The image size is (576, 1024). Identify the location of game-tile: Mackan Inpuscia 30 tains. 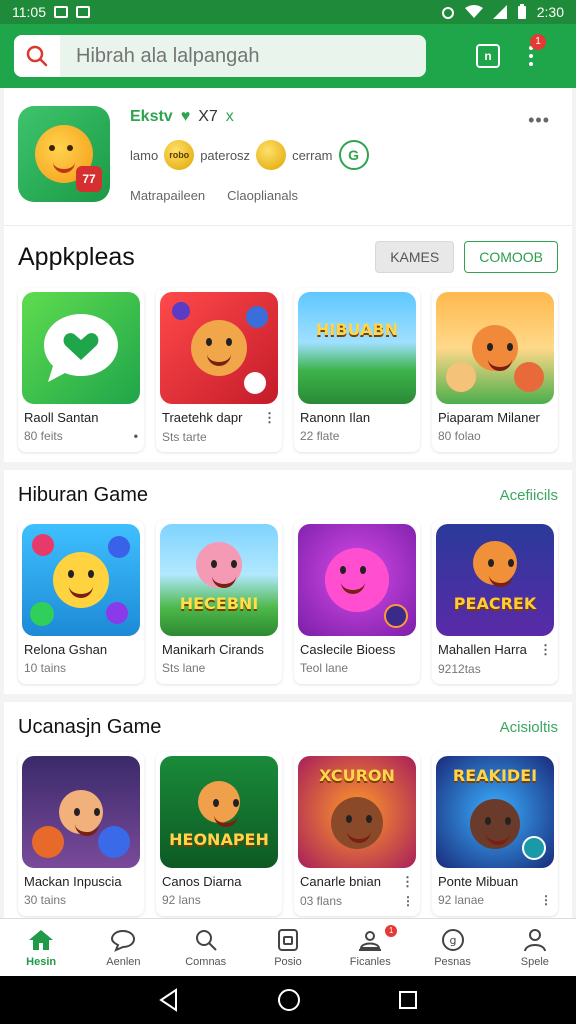
(81, 834).